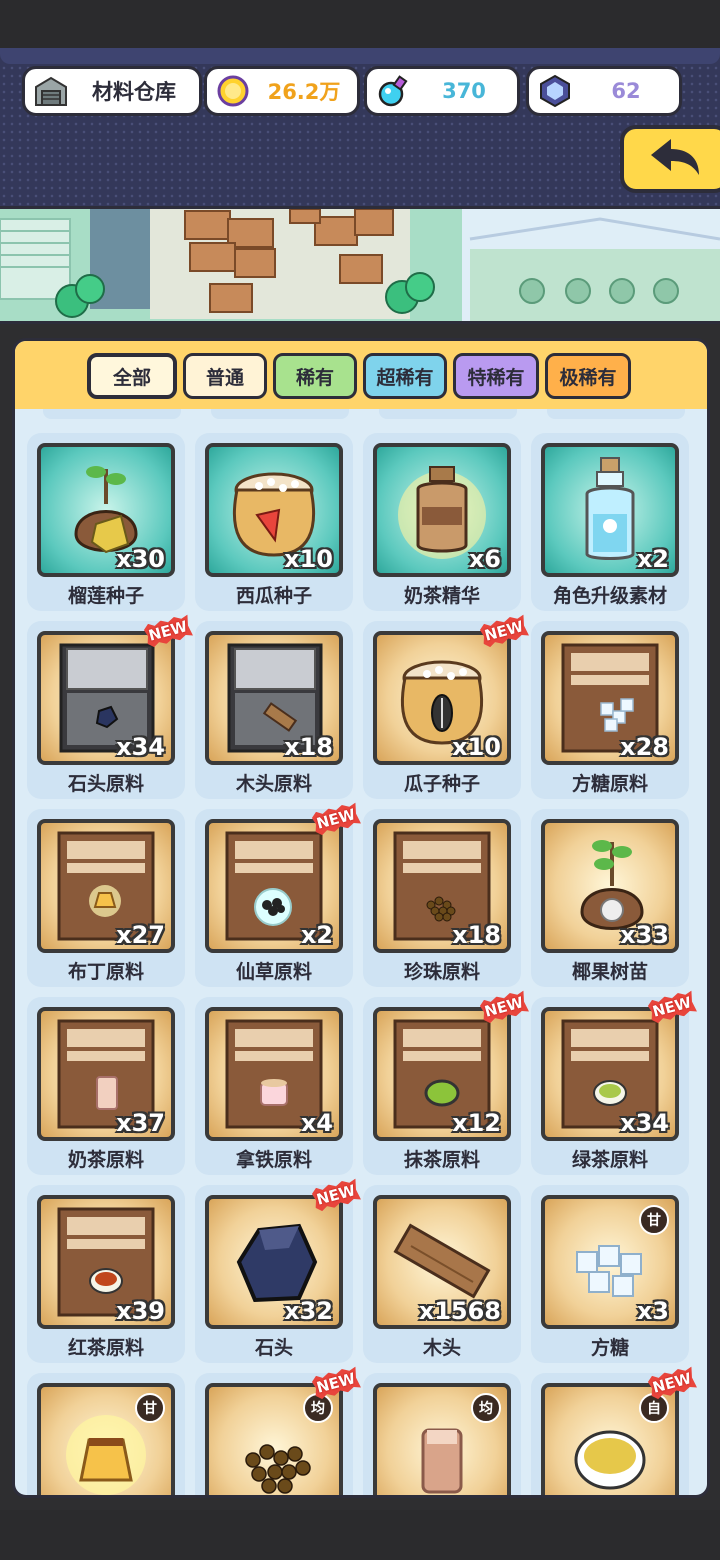  Describe the element at coordinates (106, 898) in the screenshot. I see `item-card: x27 布丁原料` at that location.